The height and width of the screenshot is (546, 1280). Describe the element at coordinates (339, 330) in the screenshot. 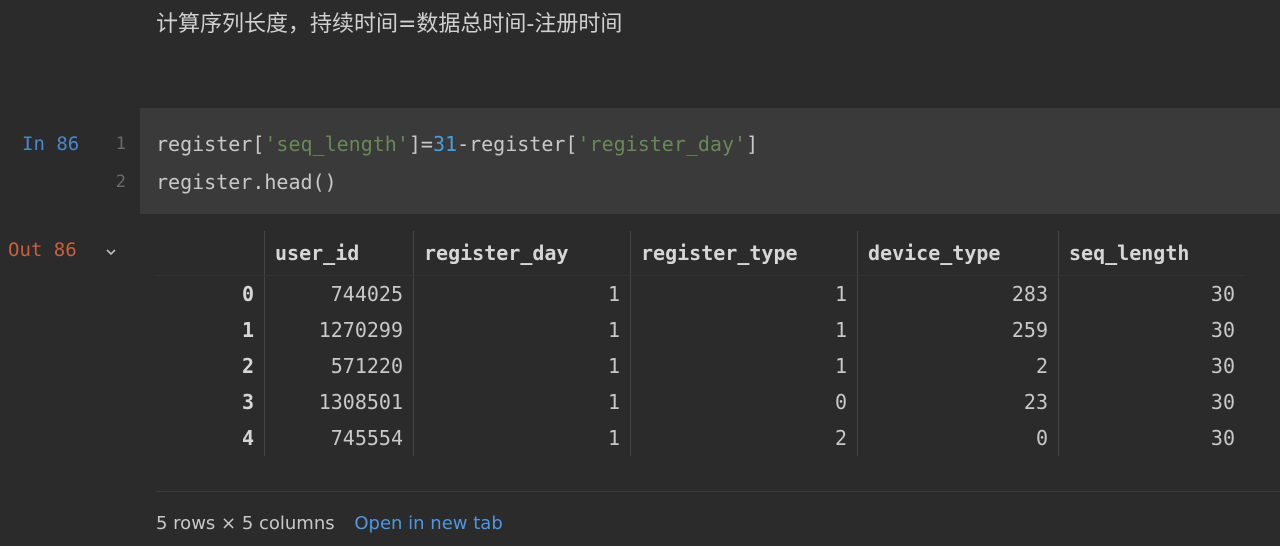

I see `table-cell: 1270299` at that location.